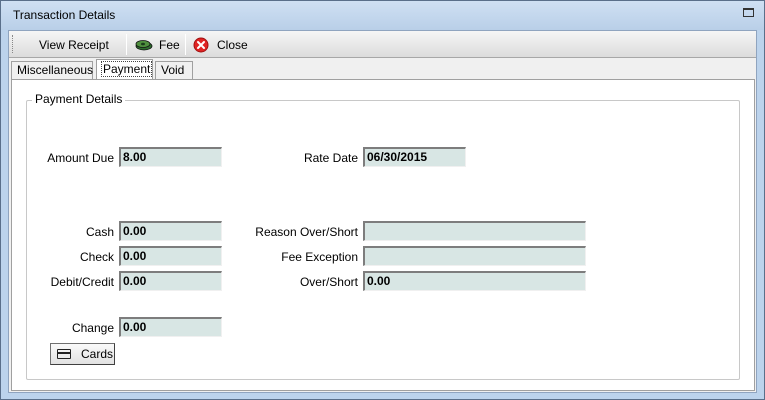 The height and width of the screenshot is (400, 765). Describe the element at coordinates (414, 157) in the screenshot. I see `rate-date-field: 06/30/2015` at that location.